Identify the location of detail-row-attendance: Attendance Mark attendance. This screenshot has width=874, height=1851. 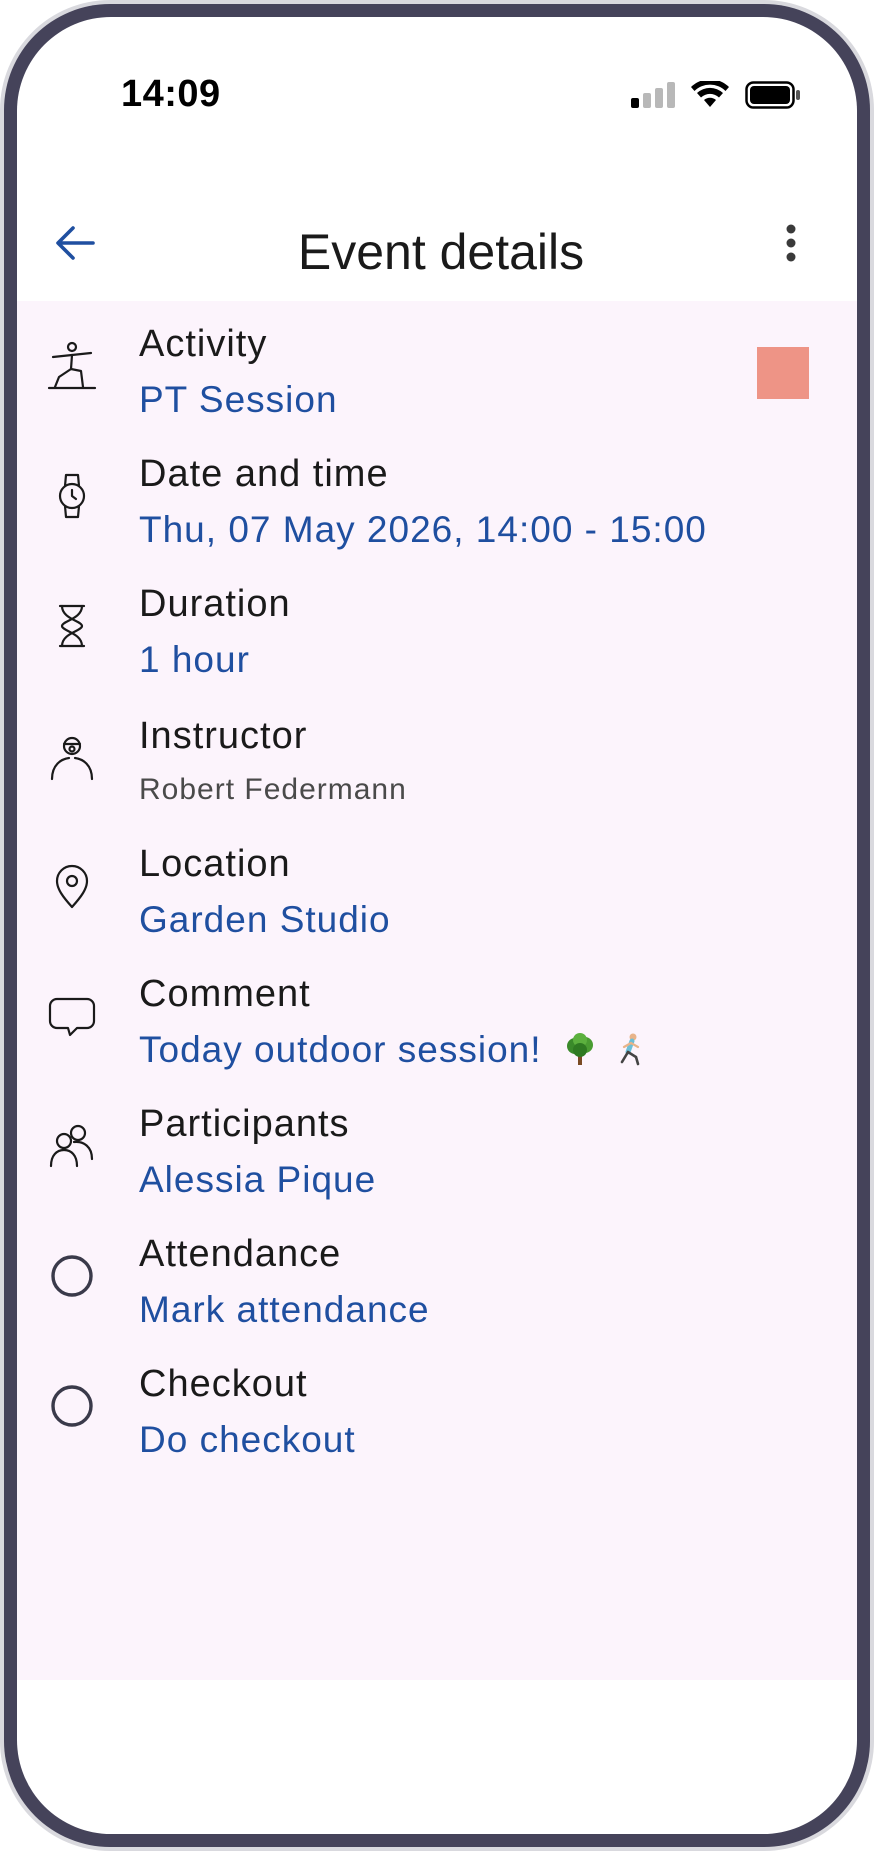
(437, 1276).